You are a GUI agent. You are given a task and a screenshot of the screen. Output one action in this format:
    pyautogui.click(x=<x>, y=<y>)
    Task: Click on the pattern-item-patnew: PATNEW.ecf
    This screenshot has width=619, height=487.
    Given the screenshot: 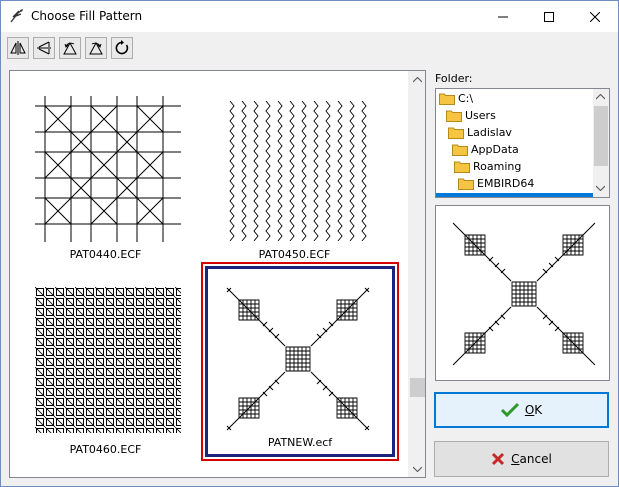 What is the action you would take?
    pyautogui.click(x=300, y=361)
    